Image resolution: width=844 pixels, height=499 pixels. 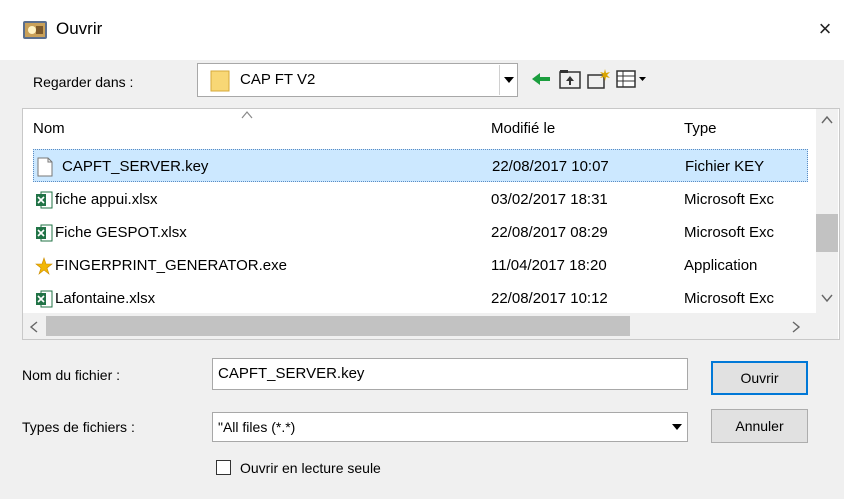 What do you see at coordinates (827, 211) in the screenshot?
I see `vertical-scrollbar` at bounding box center [827, 211].